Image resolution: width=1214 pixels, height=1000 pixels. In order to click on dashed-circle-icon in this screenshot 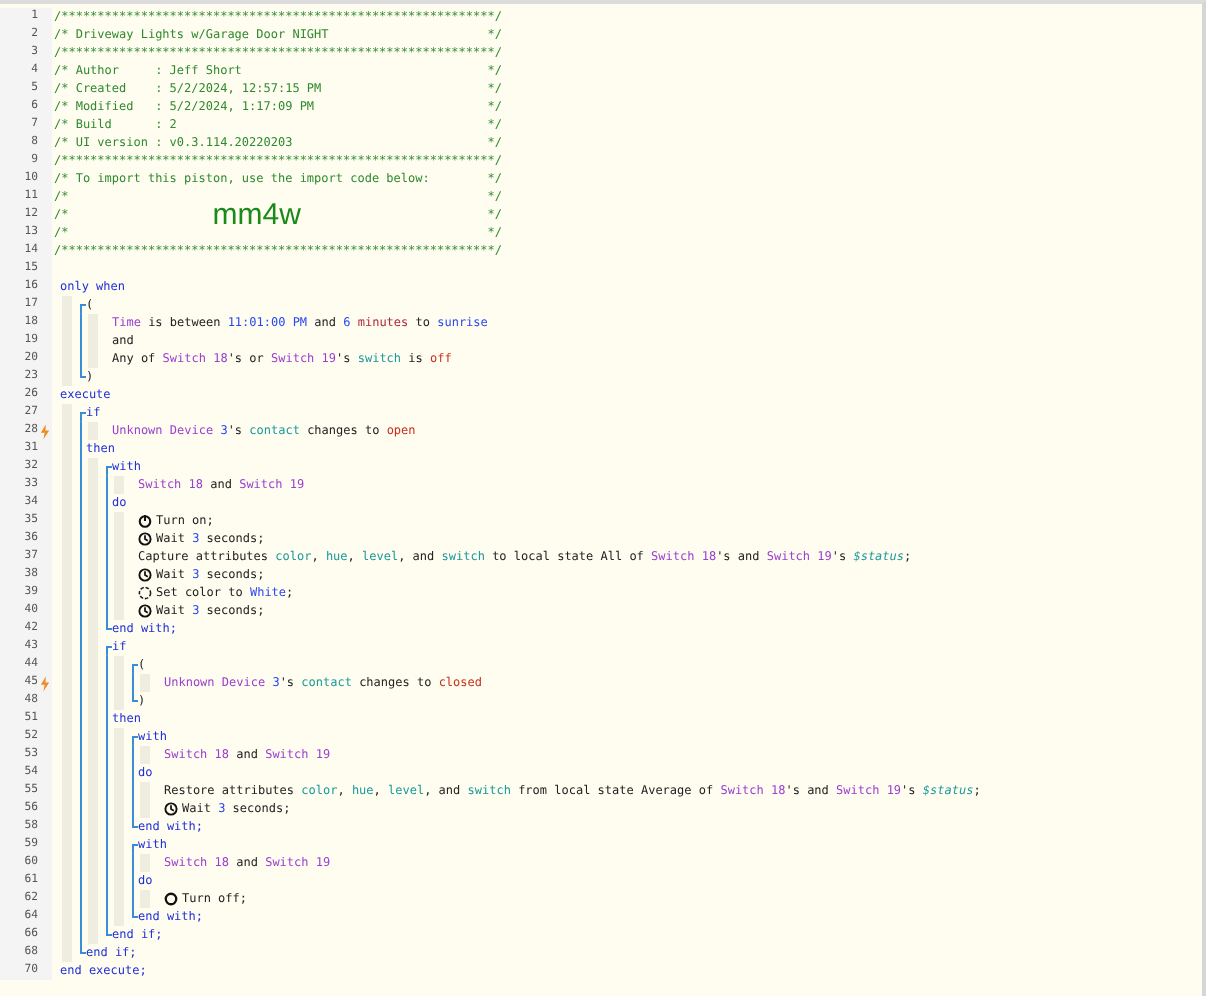, I will do `click(145, 593)`.